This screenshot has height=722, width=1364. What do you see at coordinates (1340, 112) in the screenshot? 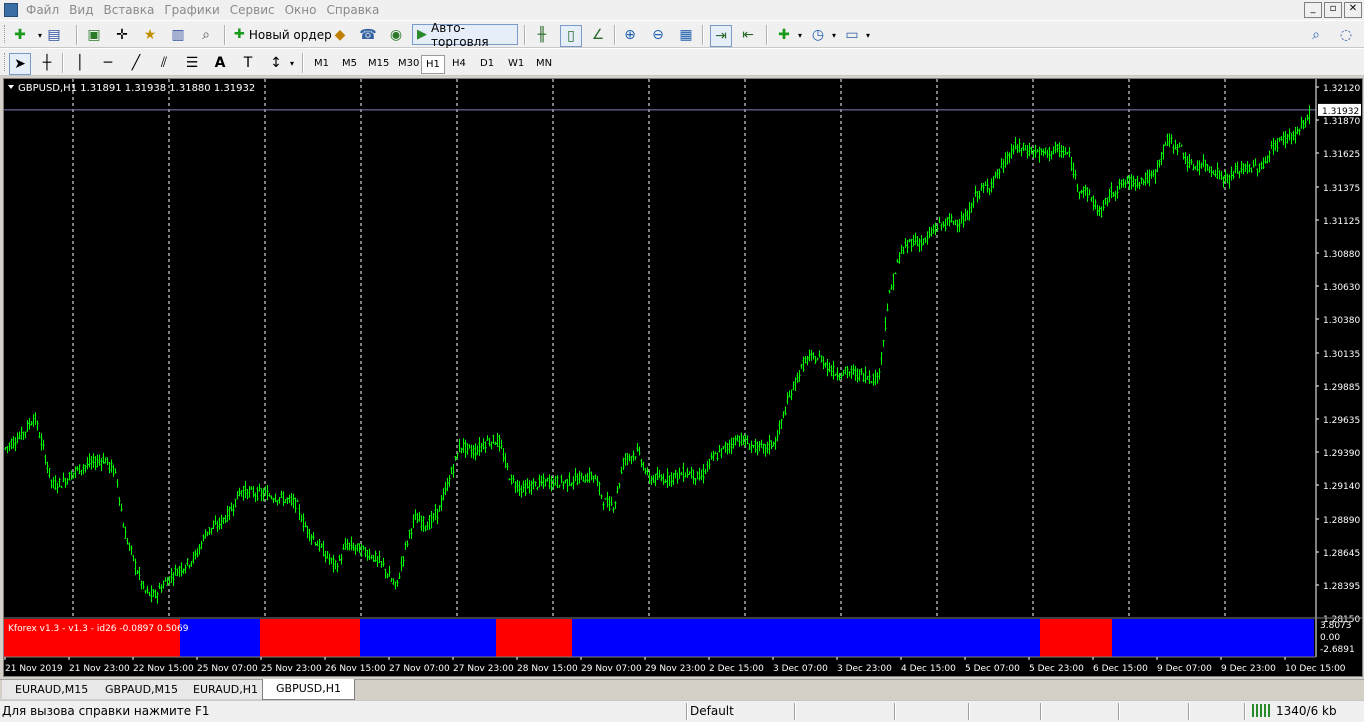
I see `current-price-label: 1.31932` at bounding box center [1340, 112].